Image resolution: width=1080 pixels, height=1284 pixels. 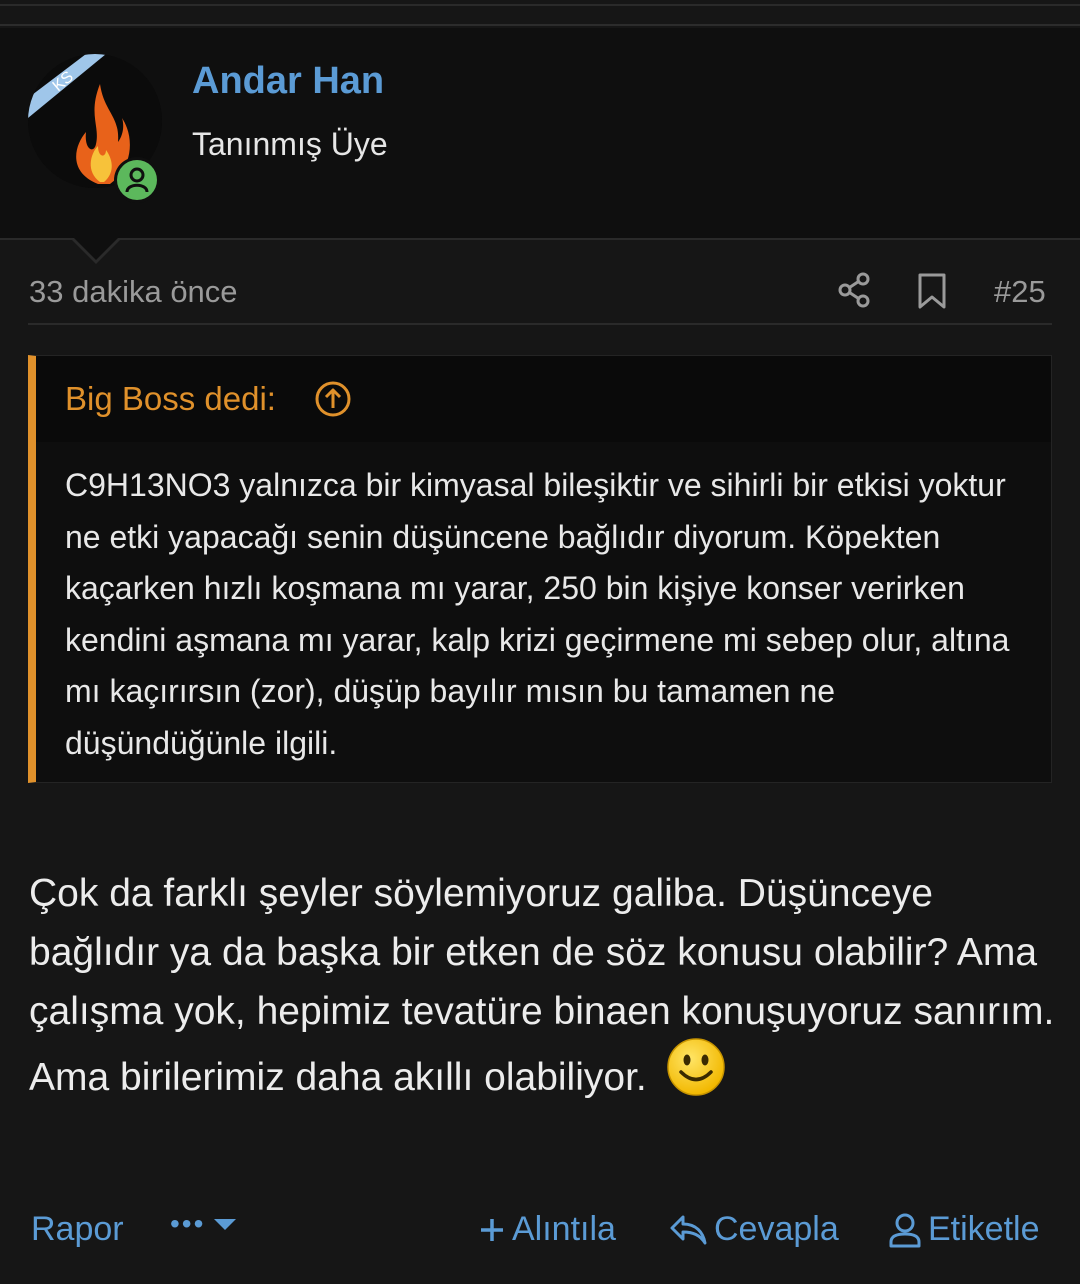 What do you see at coordinates (96, 248) in the screenshot?
I see `header-pointer-inner` at bounding box center [96, 248].